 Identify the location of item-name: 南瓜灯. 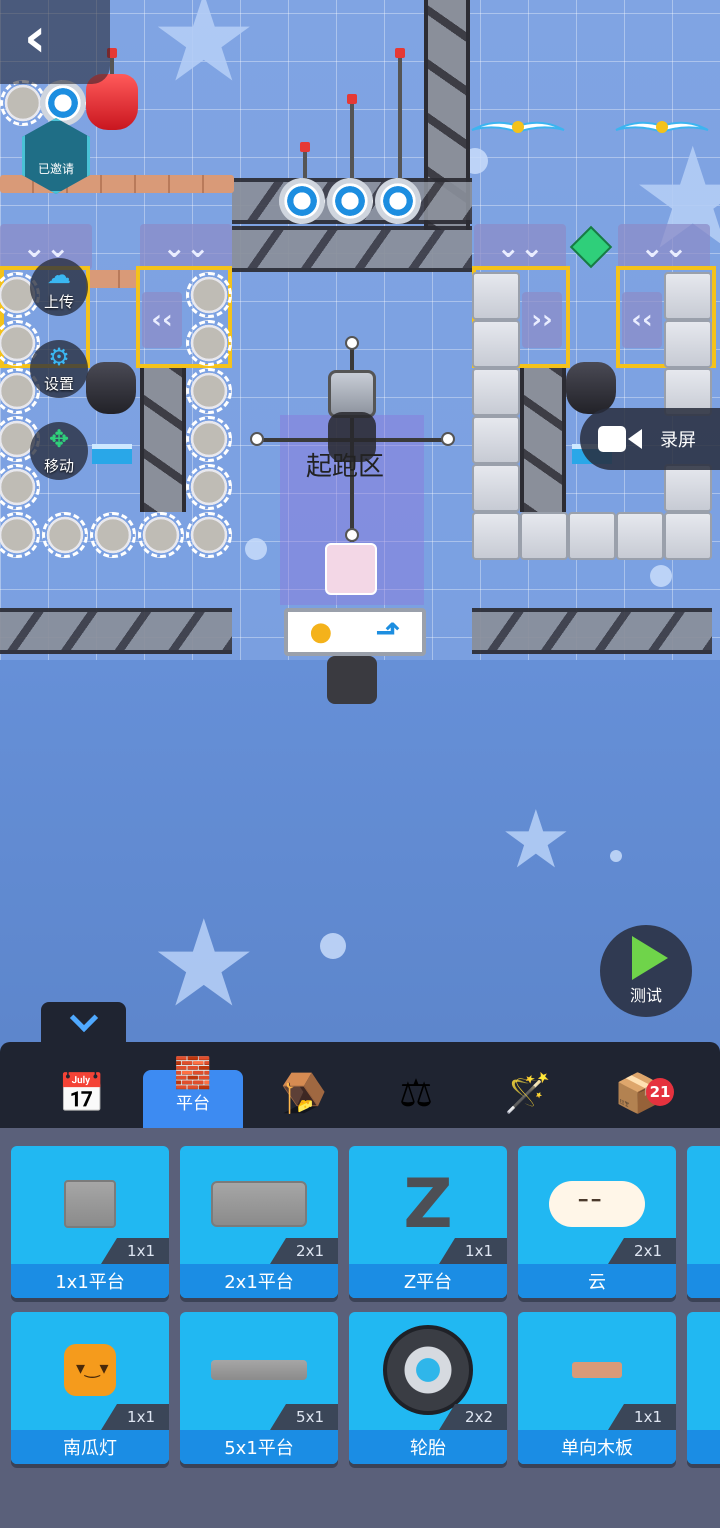
(90, 1447).